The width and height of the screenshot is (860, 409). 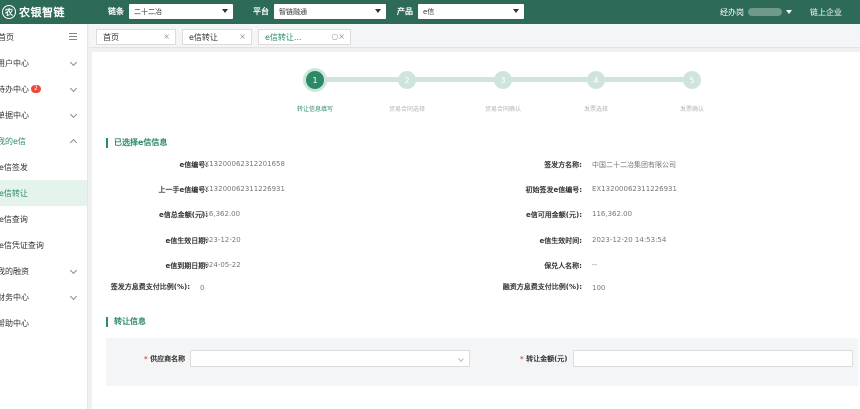 What do you see at coordinates (43, 297) in the screenshot?
I see `sidebar-item-finance-center: 财务中心` at bounding box center [43, 297].